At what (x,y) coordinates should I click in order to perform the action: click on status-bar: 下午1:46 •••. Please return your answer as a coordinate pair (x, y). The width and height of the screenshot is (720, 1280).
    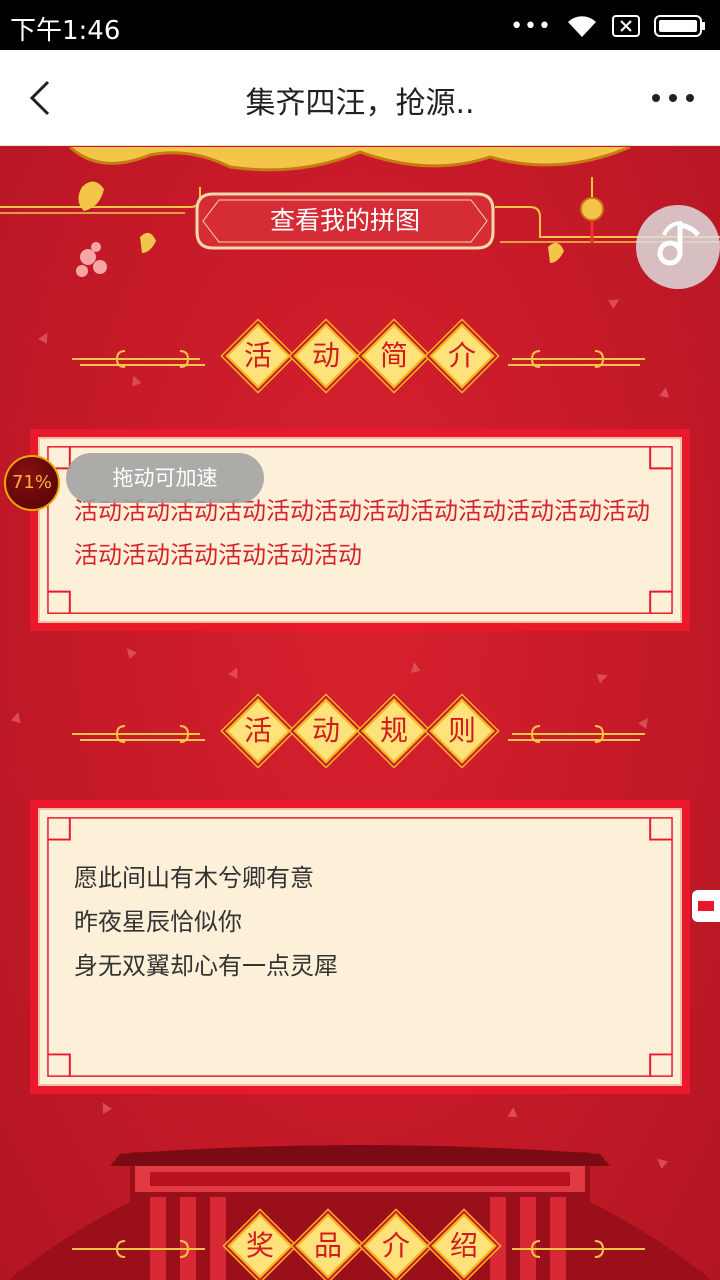
    Looking at the image, I should click on (360, 25).